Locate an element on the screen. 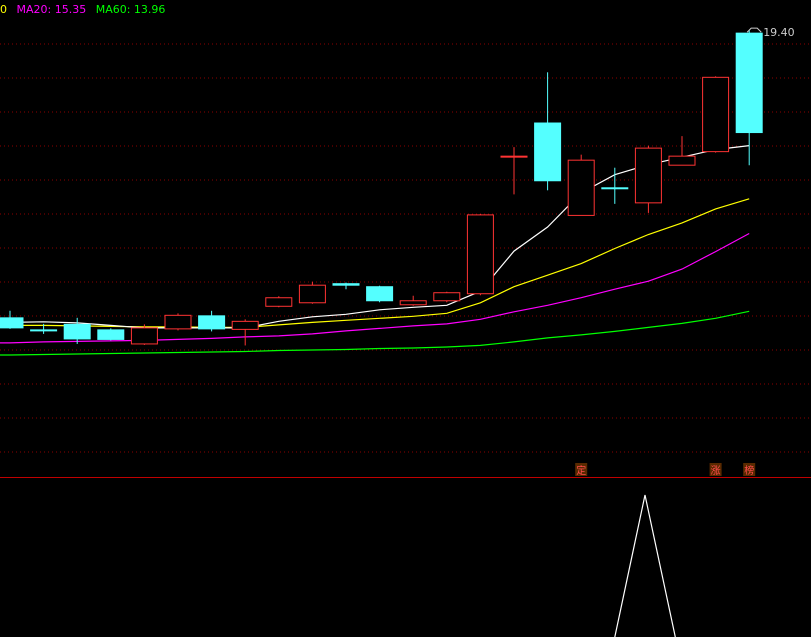  indicator-line is located at coordinates (645, 565).